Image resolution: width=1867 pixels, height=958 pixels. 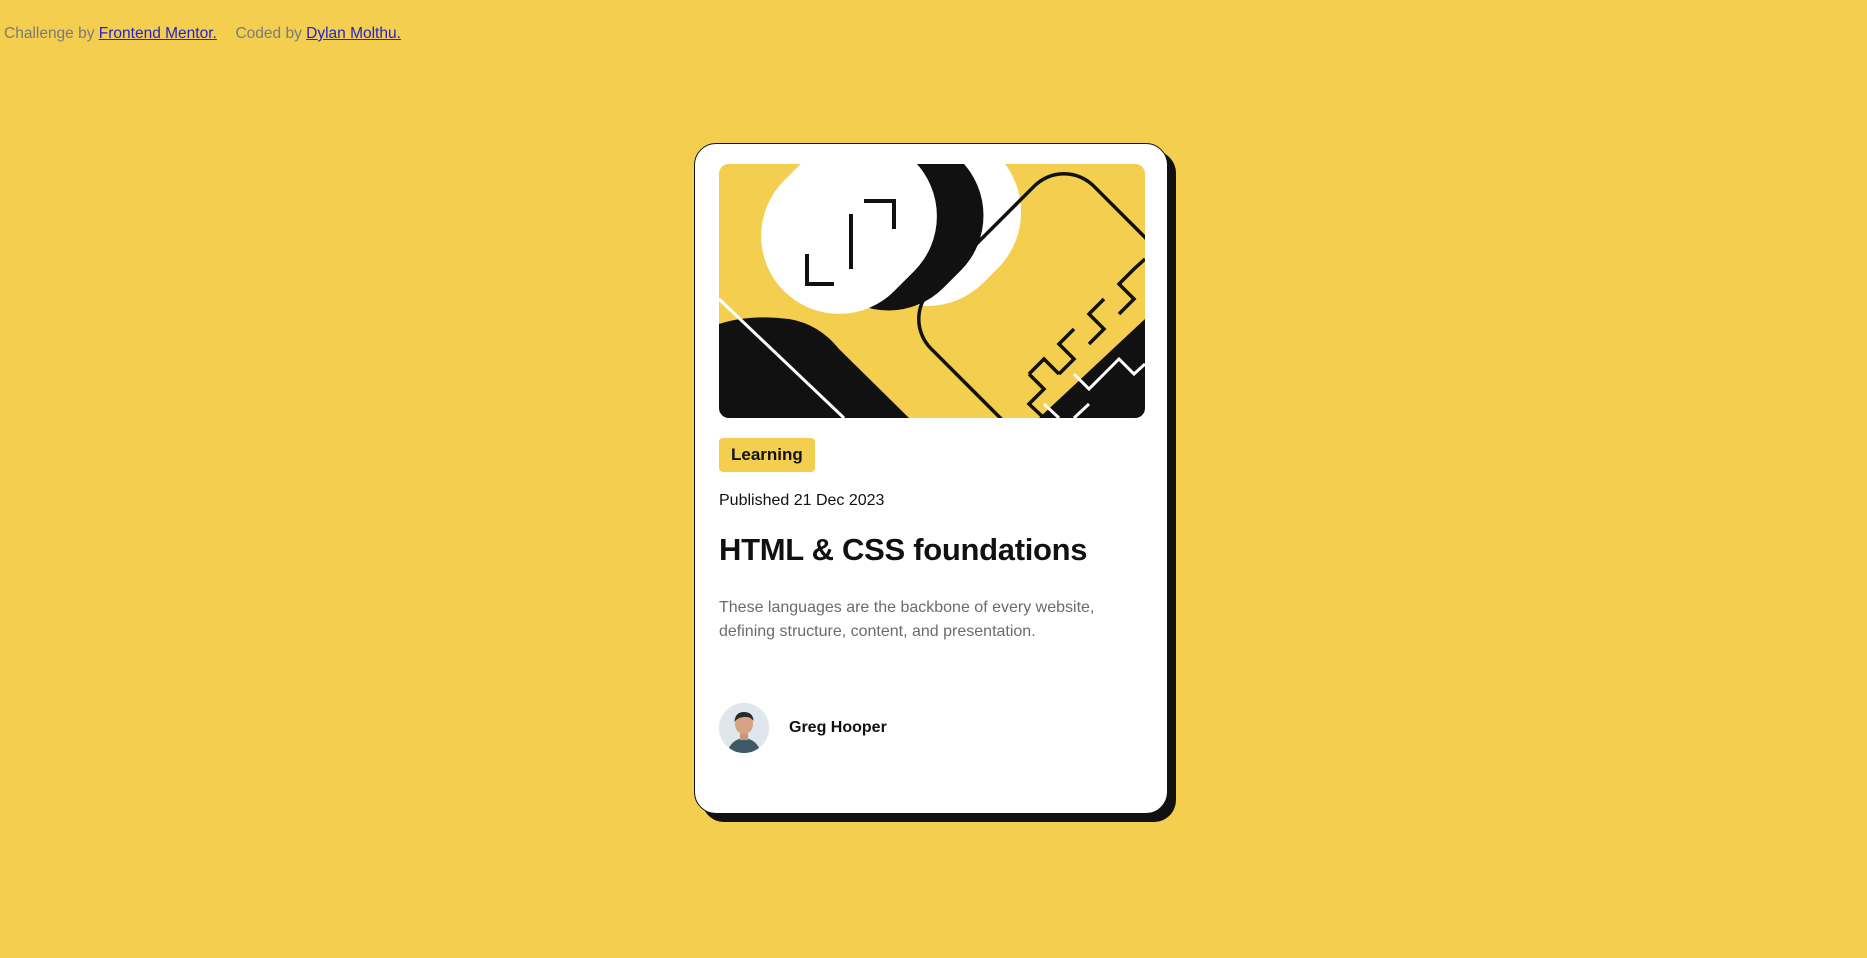 I want to click on person-portrait-icon, so click(x=744, y=728).